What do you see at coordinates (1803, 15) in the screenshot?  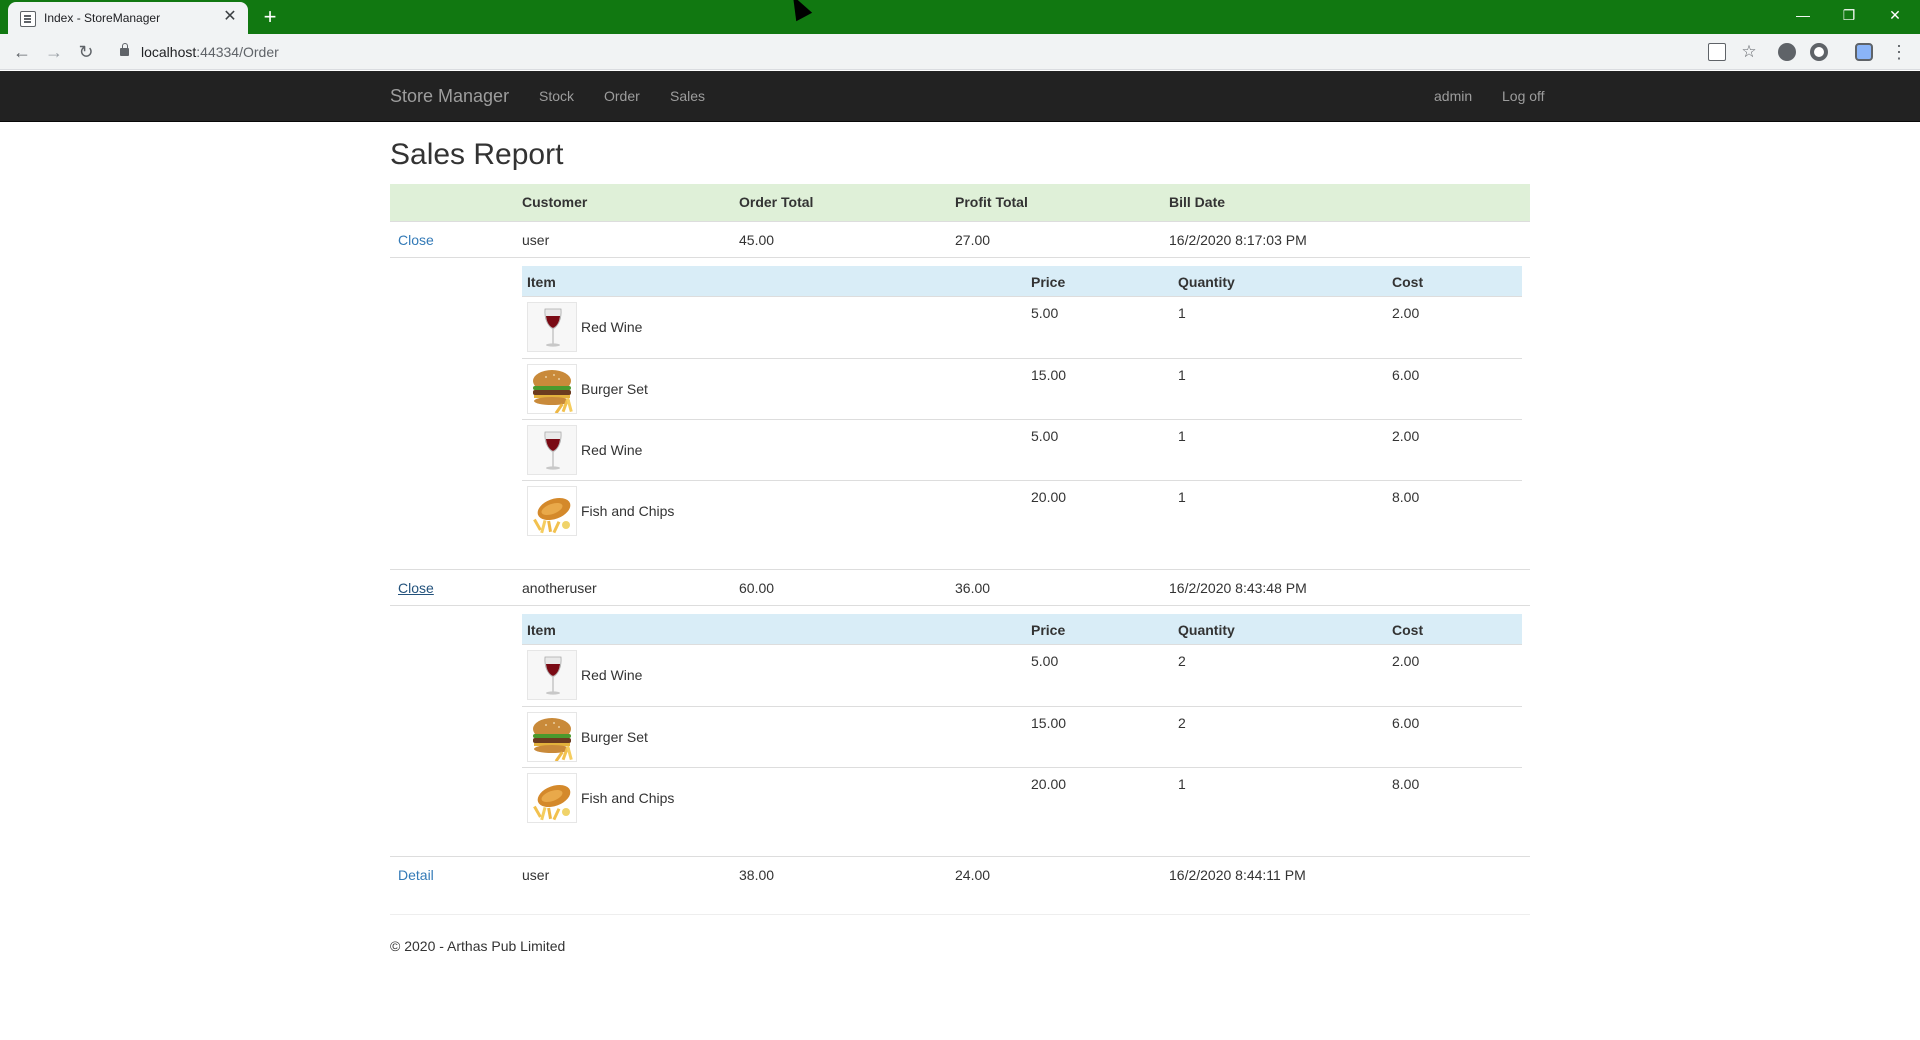 I see `window-minimize-button: —` at bounding box center [1803, 15].